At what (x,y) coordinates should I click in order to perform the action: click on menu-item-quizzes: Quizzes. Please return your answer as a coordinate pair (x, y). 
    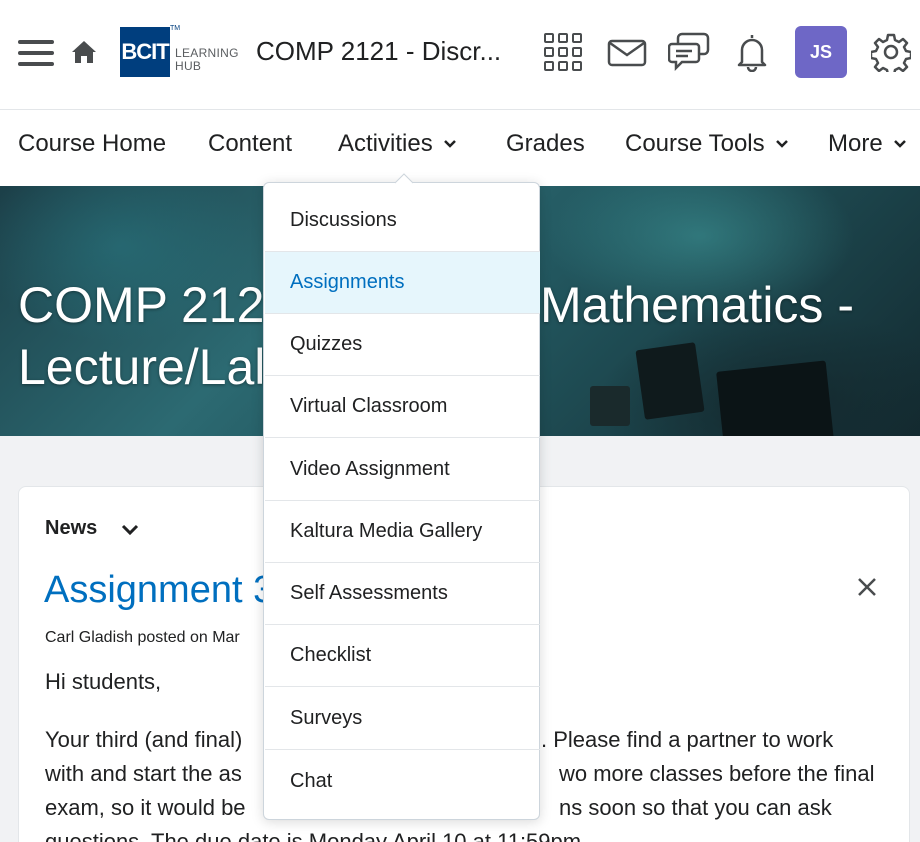
    Looking at the image, I should click on (402, 345).